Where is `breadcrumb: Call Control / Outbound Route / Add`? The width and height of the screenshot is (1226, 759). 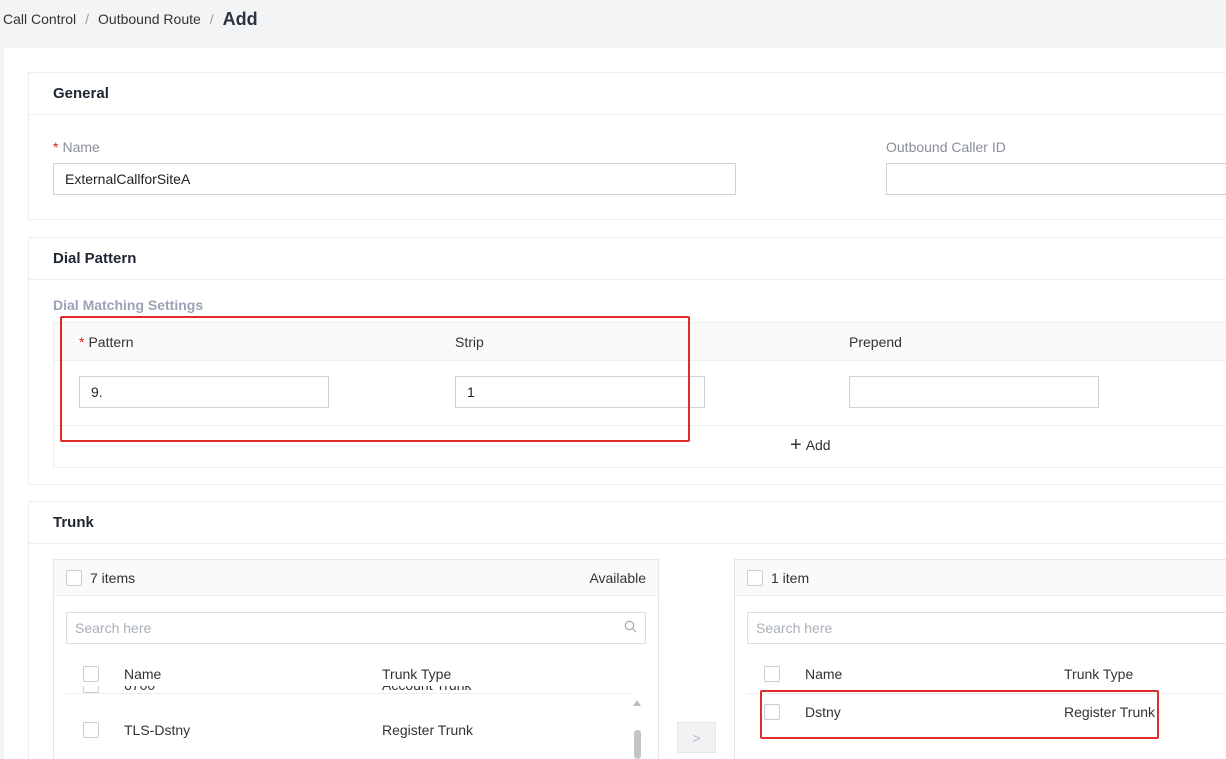
breadcrumb: Call Control / Outbound Route / Add is located at coordinates (130, 19).